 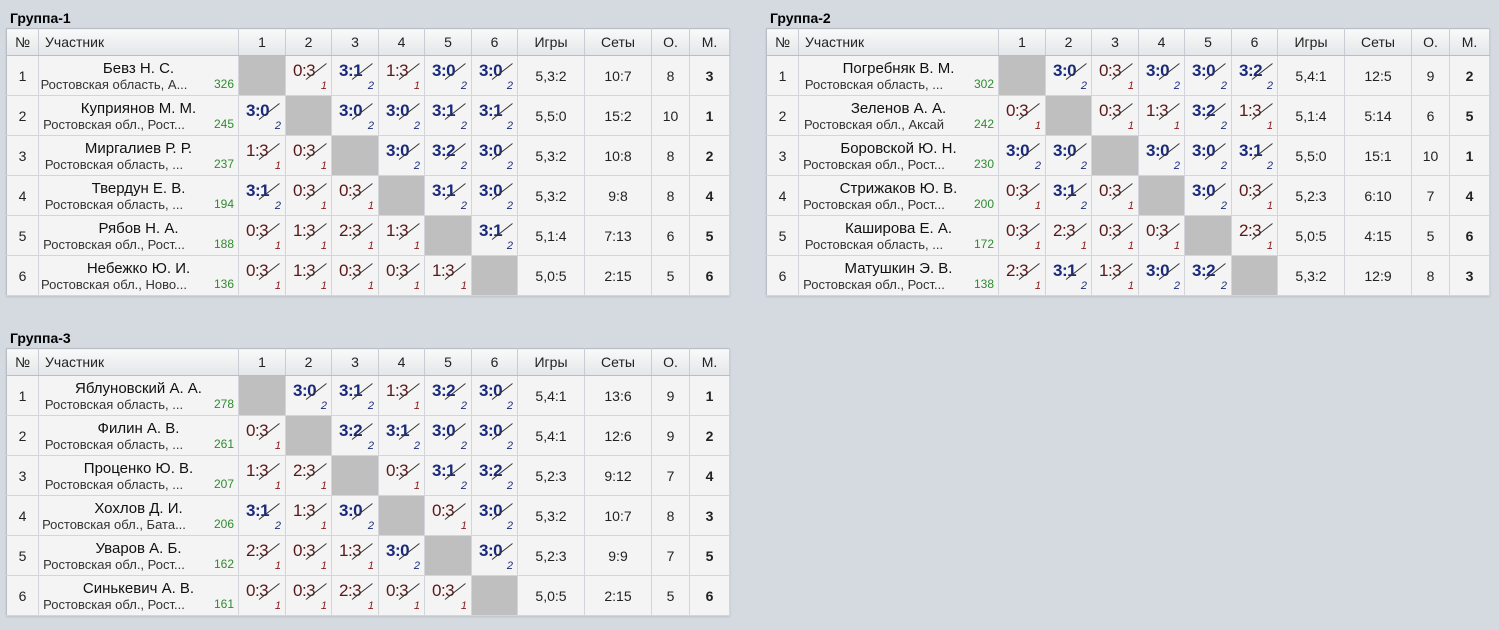 I want to click on player-name: Твердун Е. В., so click(x=138, y=188).